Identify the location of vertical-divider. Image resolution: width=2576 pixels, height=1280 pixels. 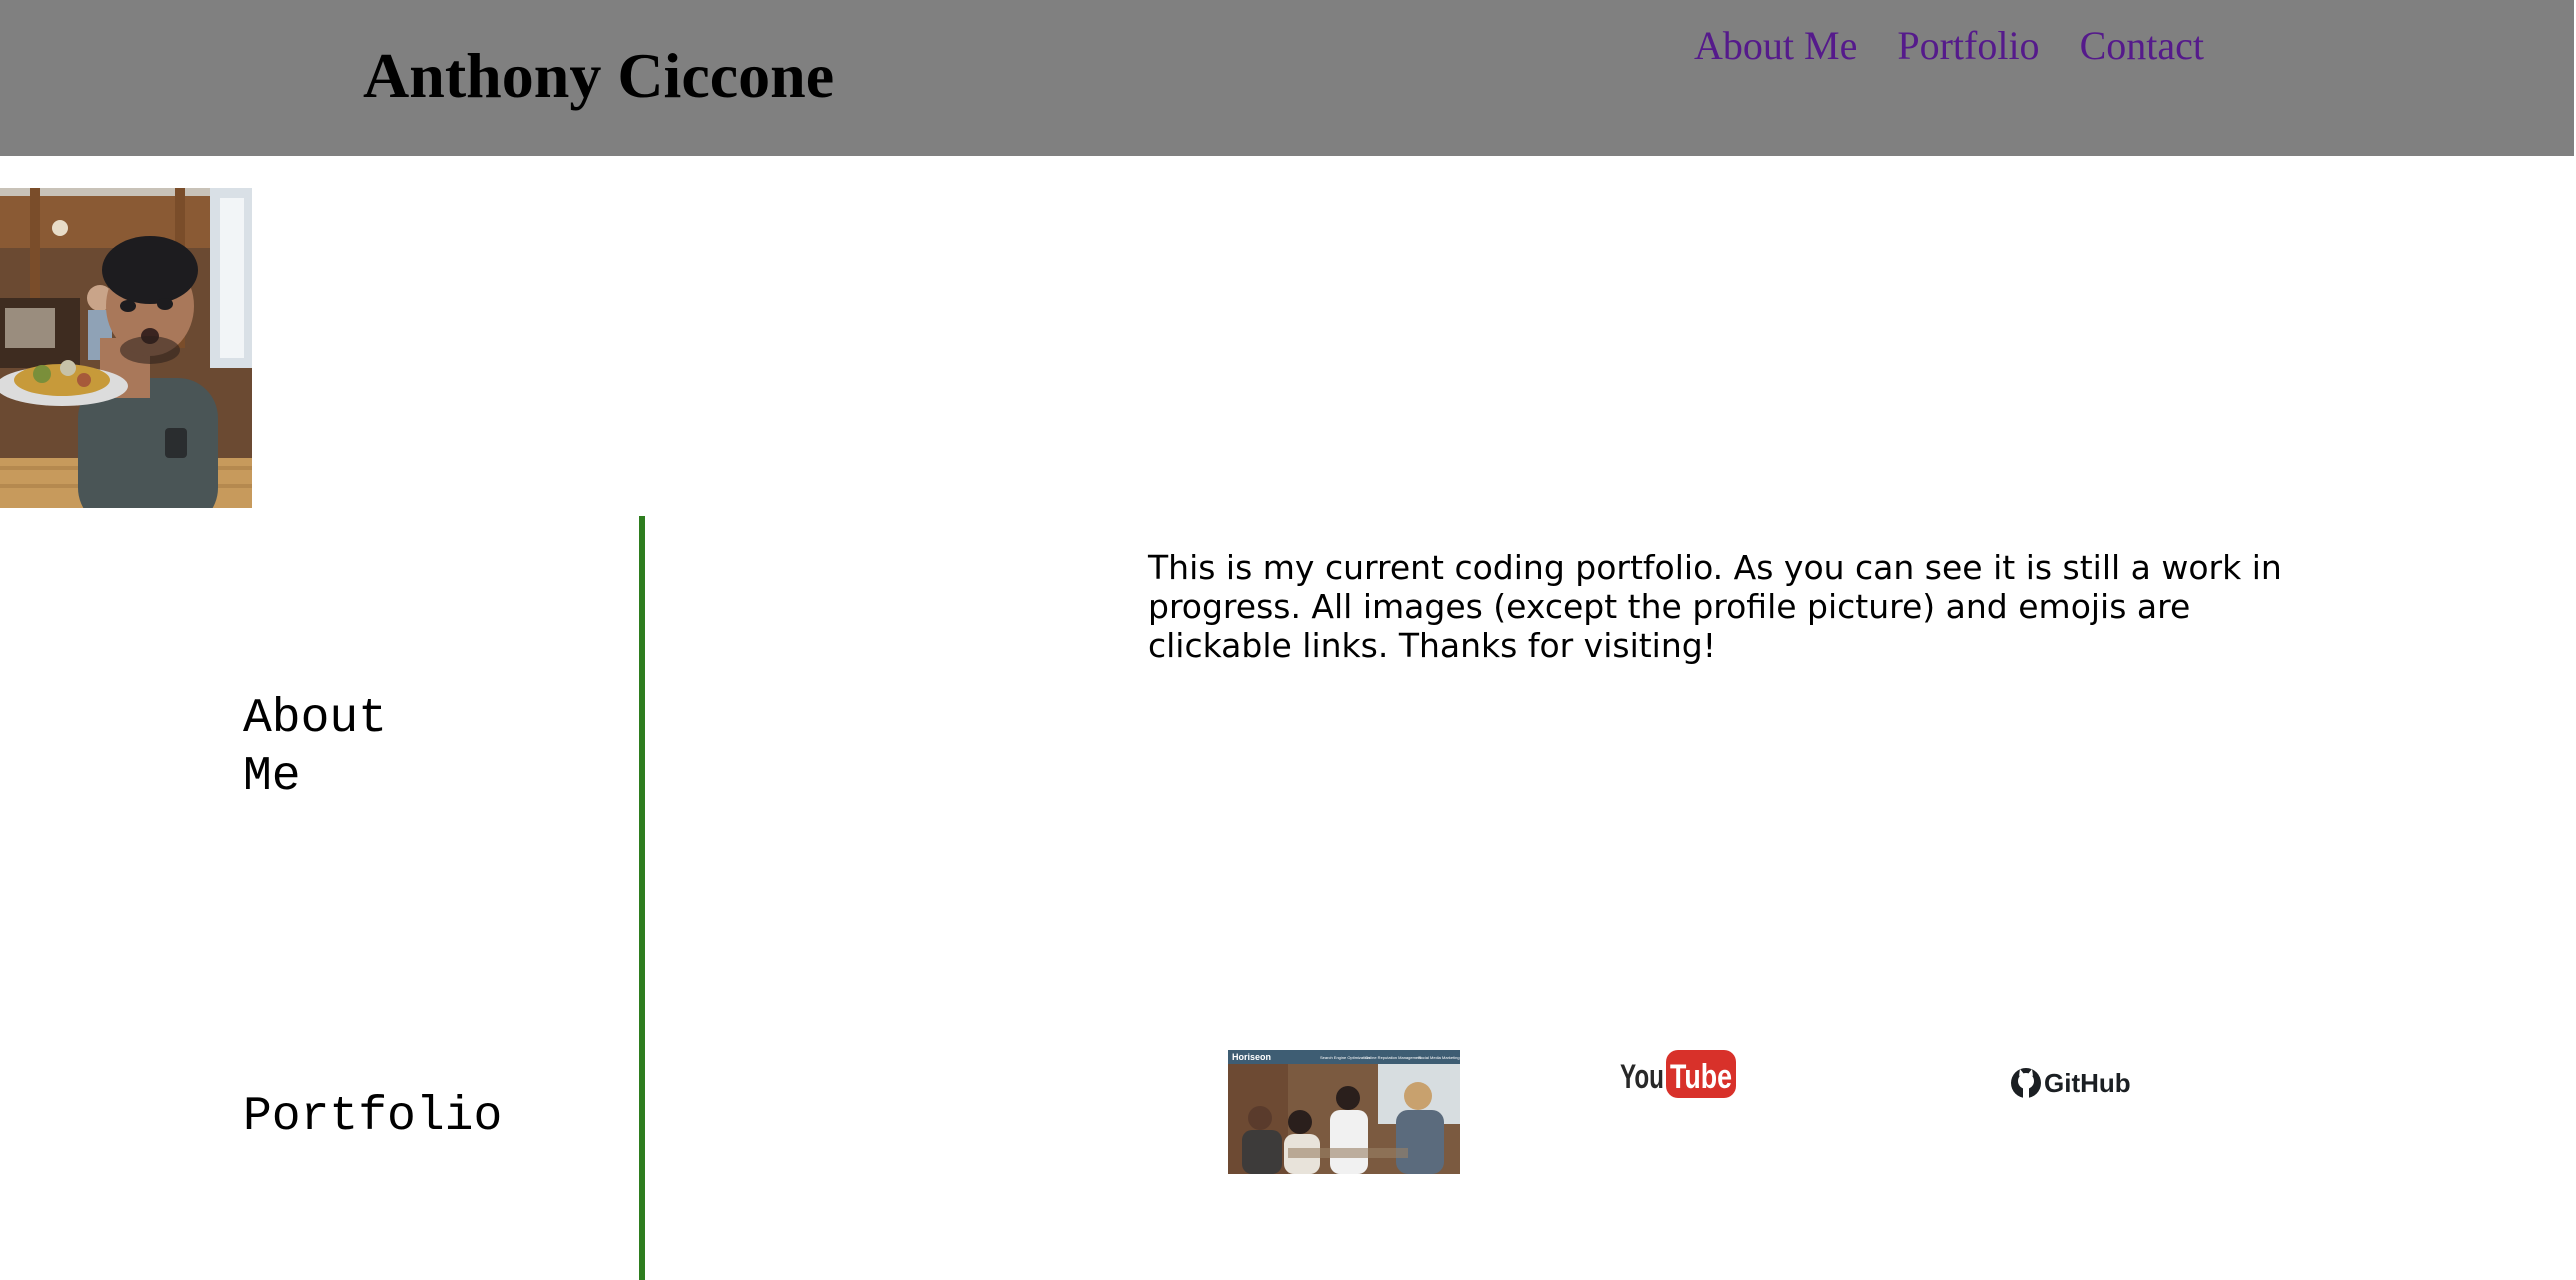
(642, 898).